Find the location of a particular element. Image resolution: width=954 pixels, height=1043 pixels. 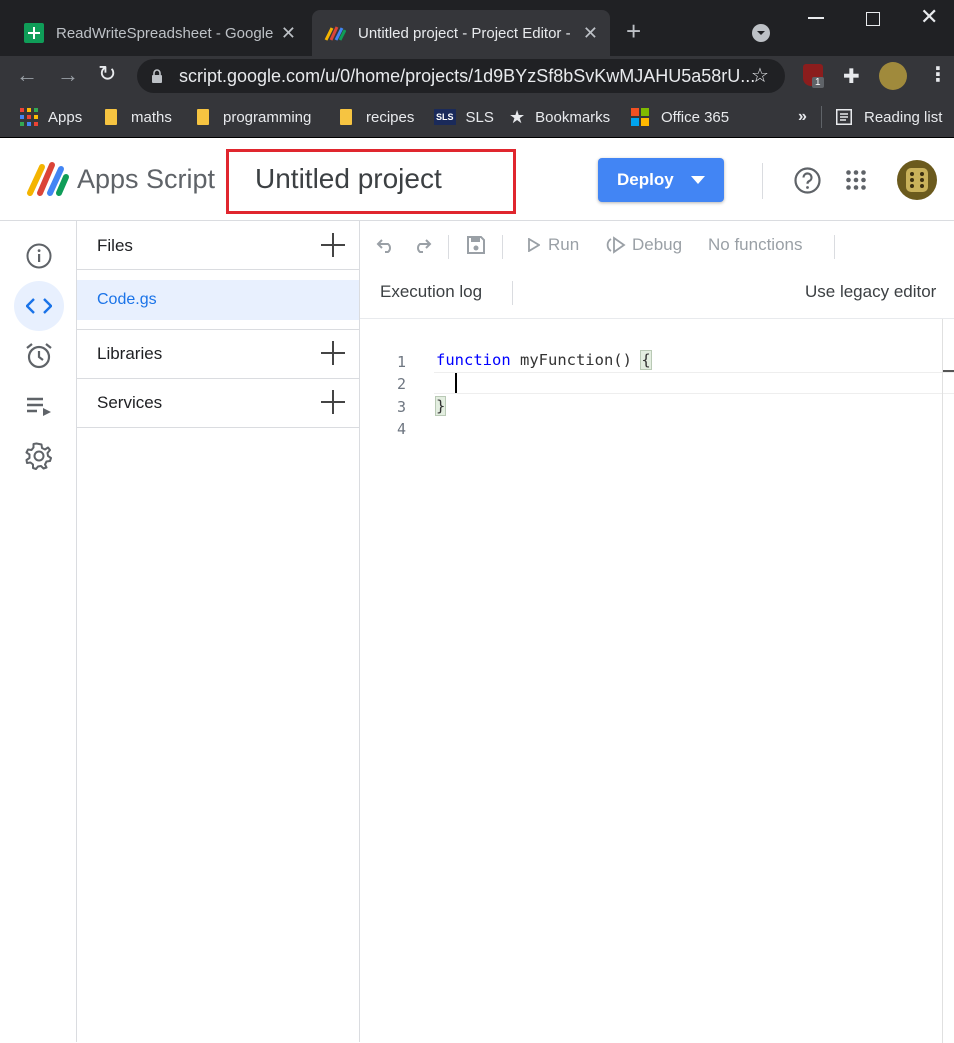

settings-nav-button is located at coordinates (39, 456).